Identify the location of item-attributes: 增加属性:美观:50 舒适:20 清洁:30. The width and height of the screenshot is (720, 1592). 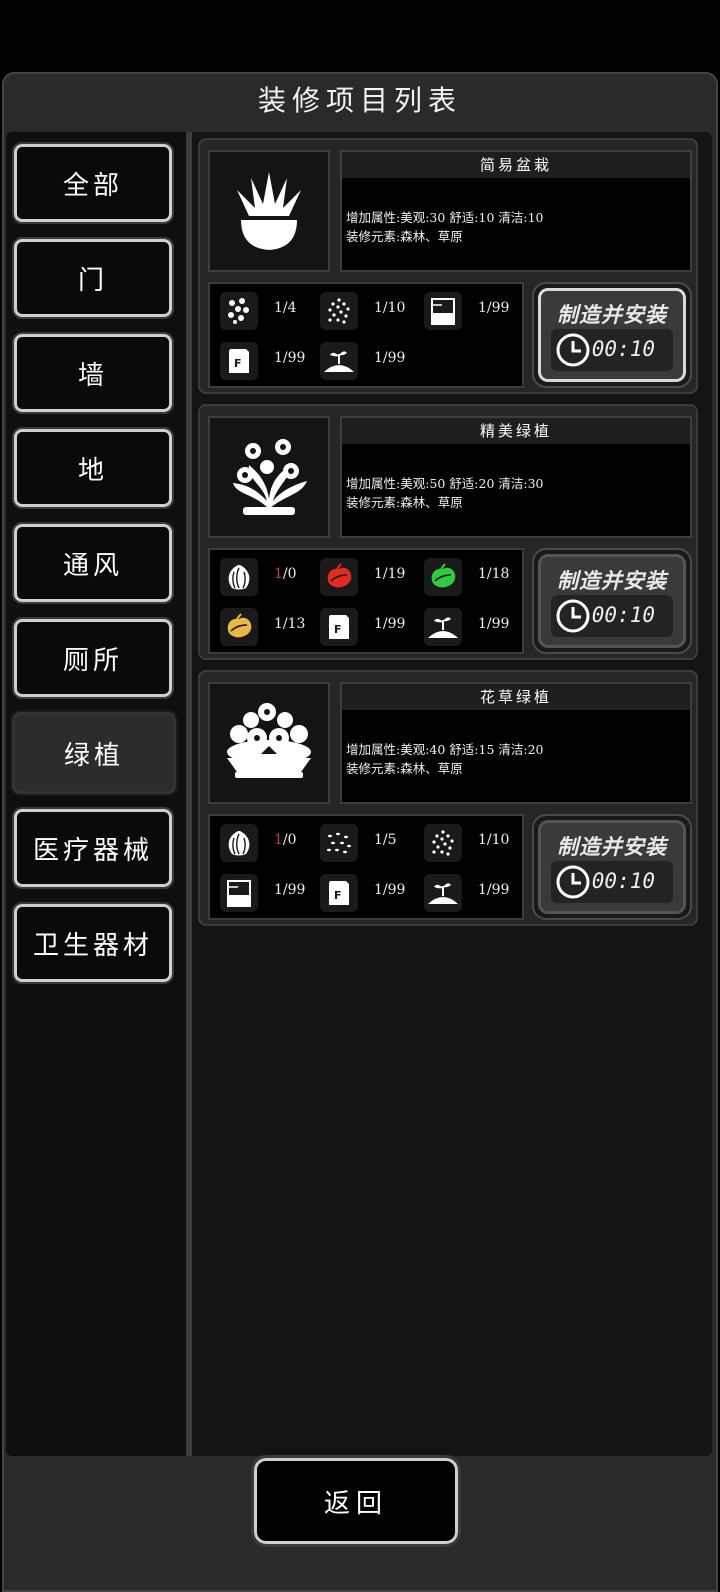
(445, 483).